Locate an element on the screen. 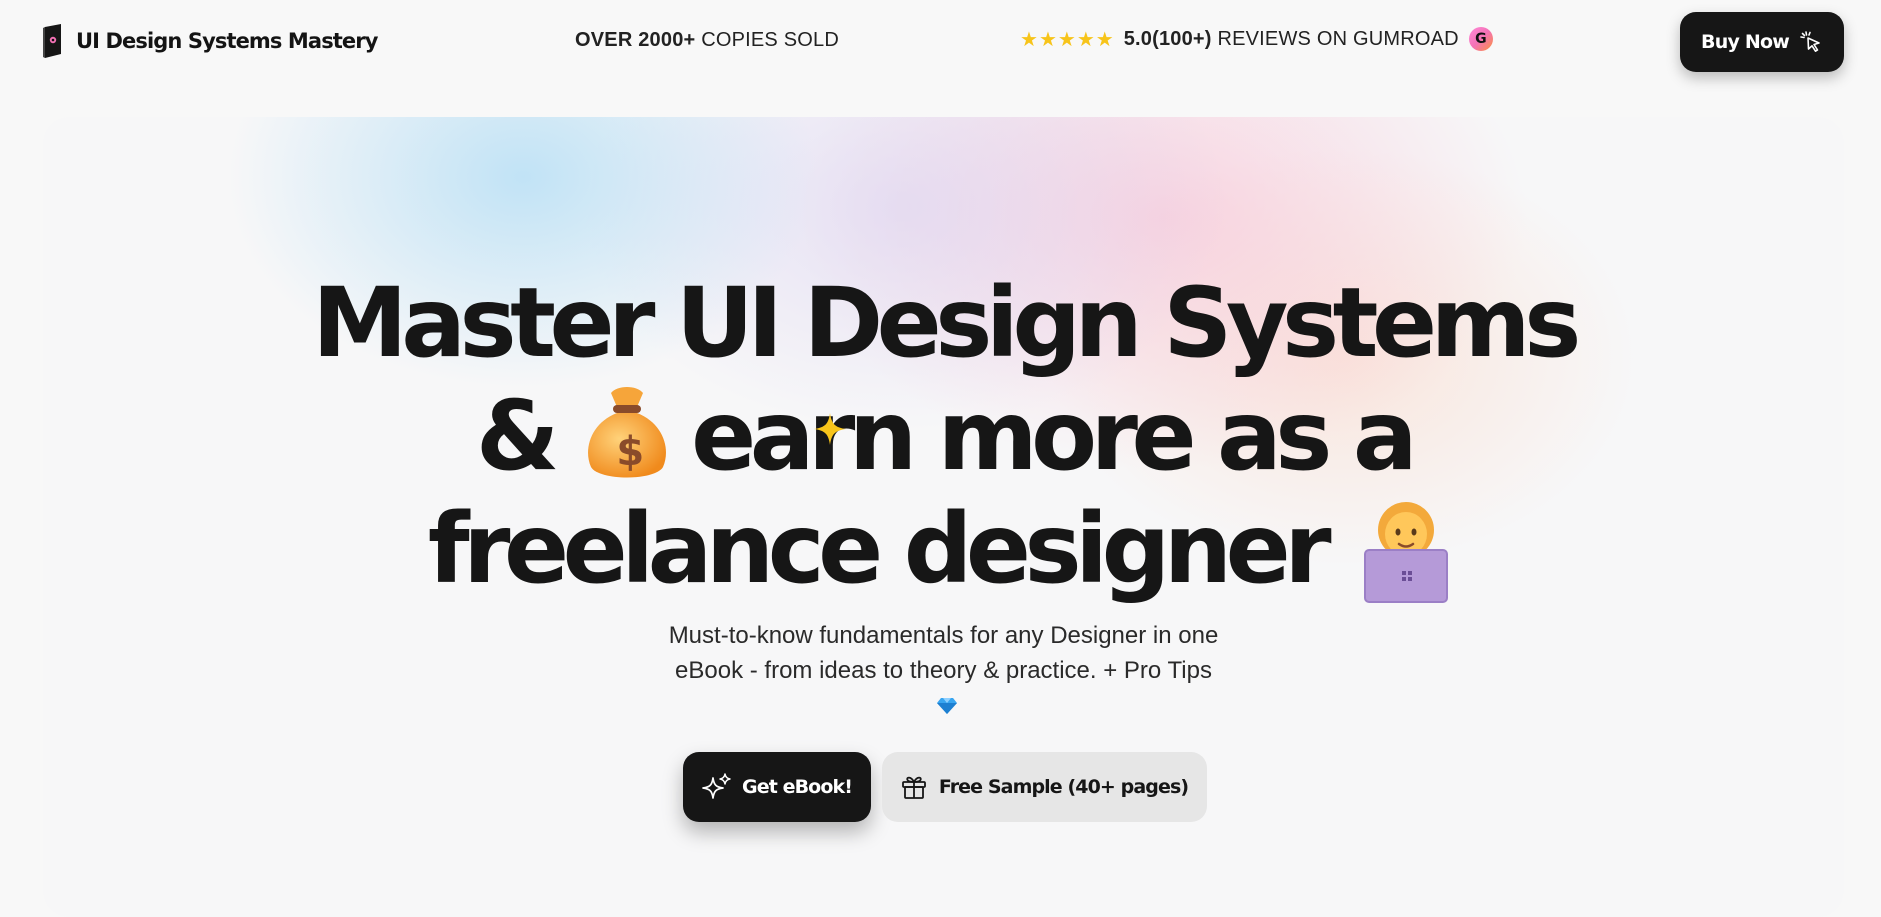  headline-line-2: & $ earn more as a is located at coordinates (943, 436).